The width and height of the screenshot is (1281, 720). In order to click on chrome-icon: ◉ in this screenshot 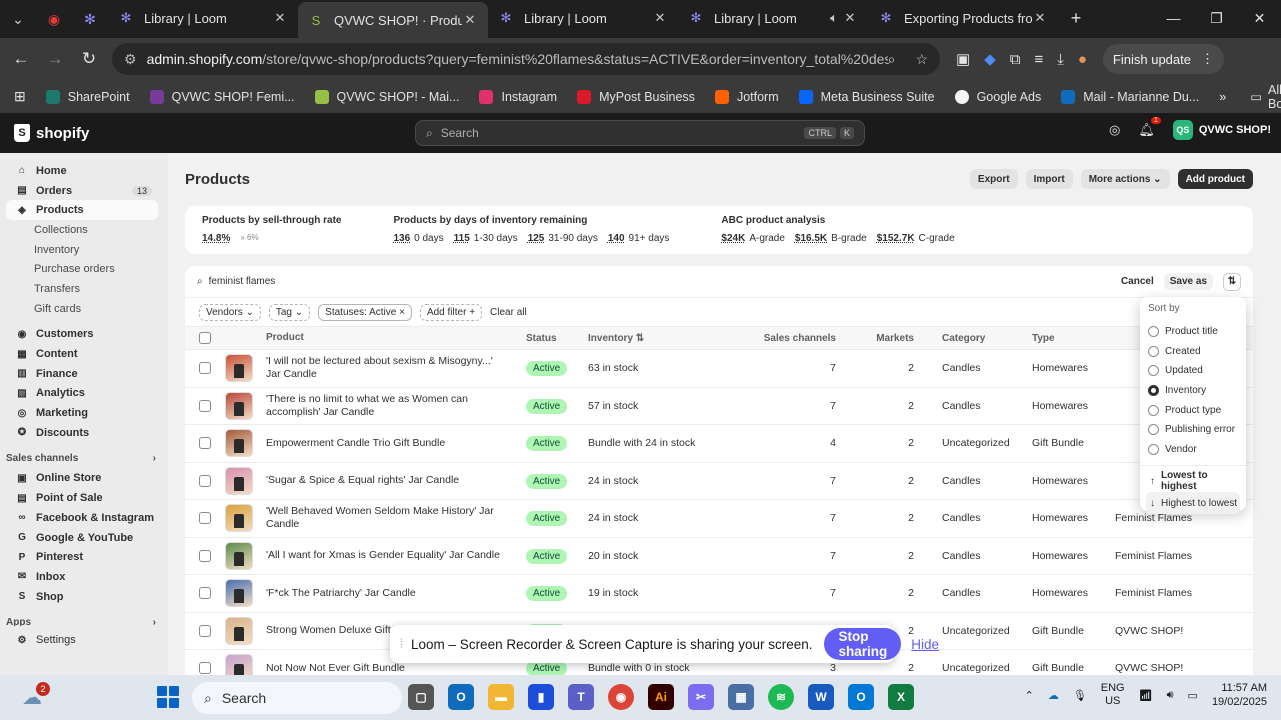, I will do `click(621, 697)`.